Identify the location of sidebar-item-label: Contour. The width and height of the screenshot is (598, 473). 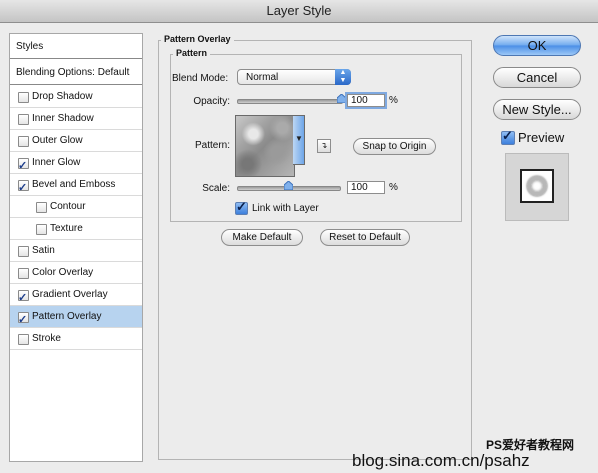
(68, 206).